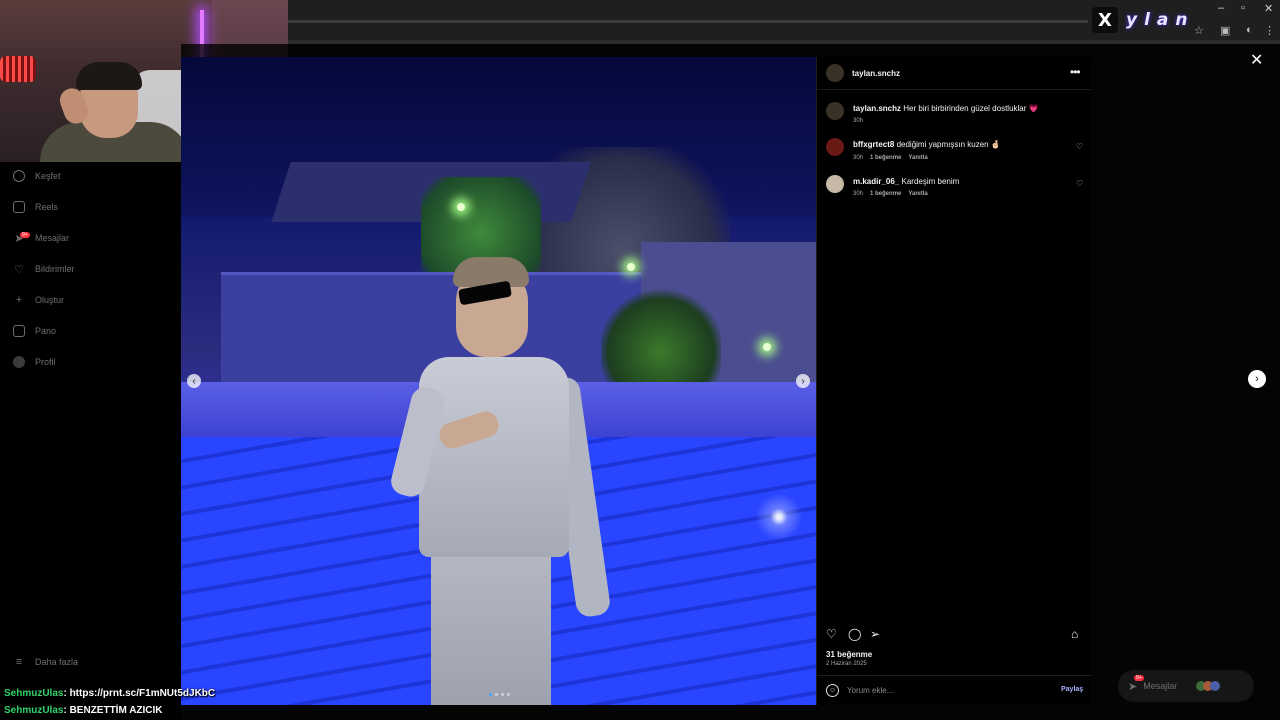 The image size is (1280, 720). Describe the element at coordinates (34, 331) in the screenshot. I see `sidebar-item-dashboard: Pano` at that location.